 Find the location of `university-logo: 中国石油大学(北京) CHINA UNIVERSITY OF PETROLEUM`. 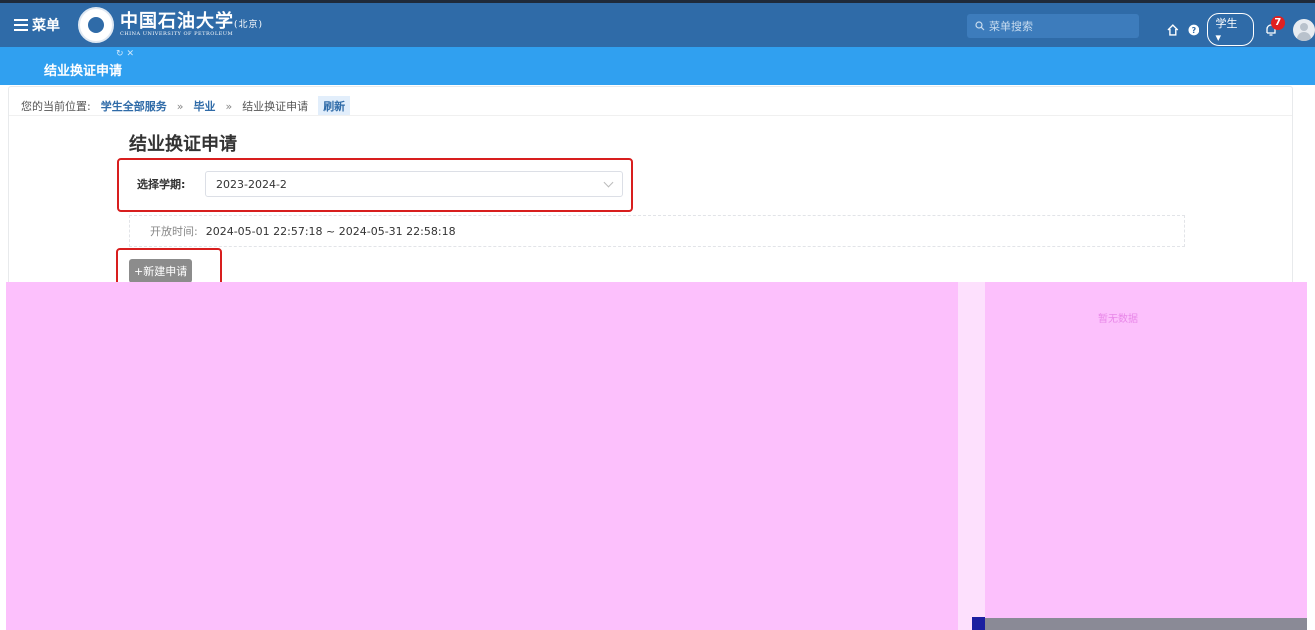

university-logo: 中国石油大学(北京) CHINA UNIVERSITY OF PETROLEUM is located at coordinates (170, 25).